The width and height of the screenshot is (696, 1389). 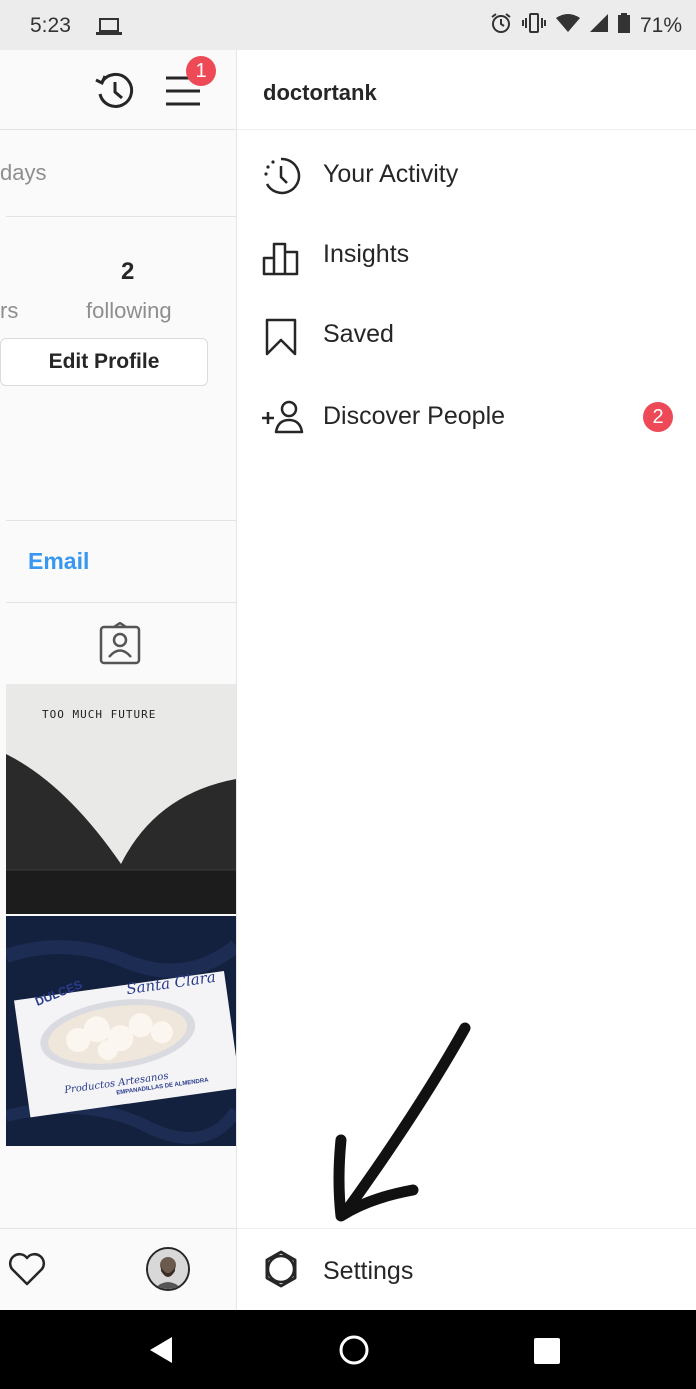 What do you see at coordinates (58, 561) in the screenshot?
I see `email-button: Email` at bounding box center [58, 561].